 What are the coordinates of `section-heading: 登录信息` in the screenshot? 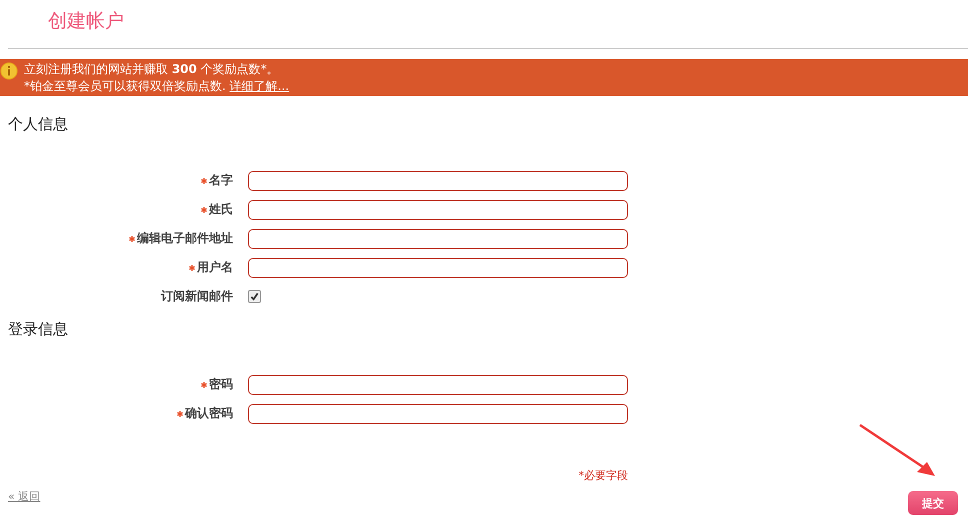 It's located at (38, 329).